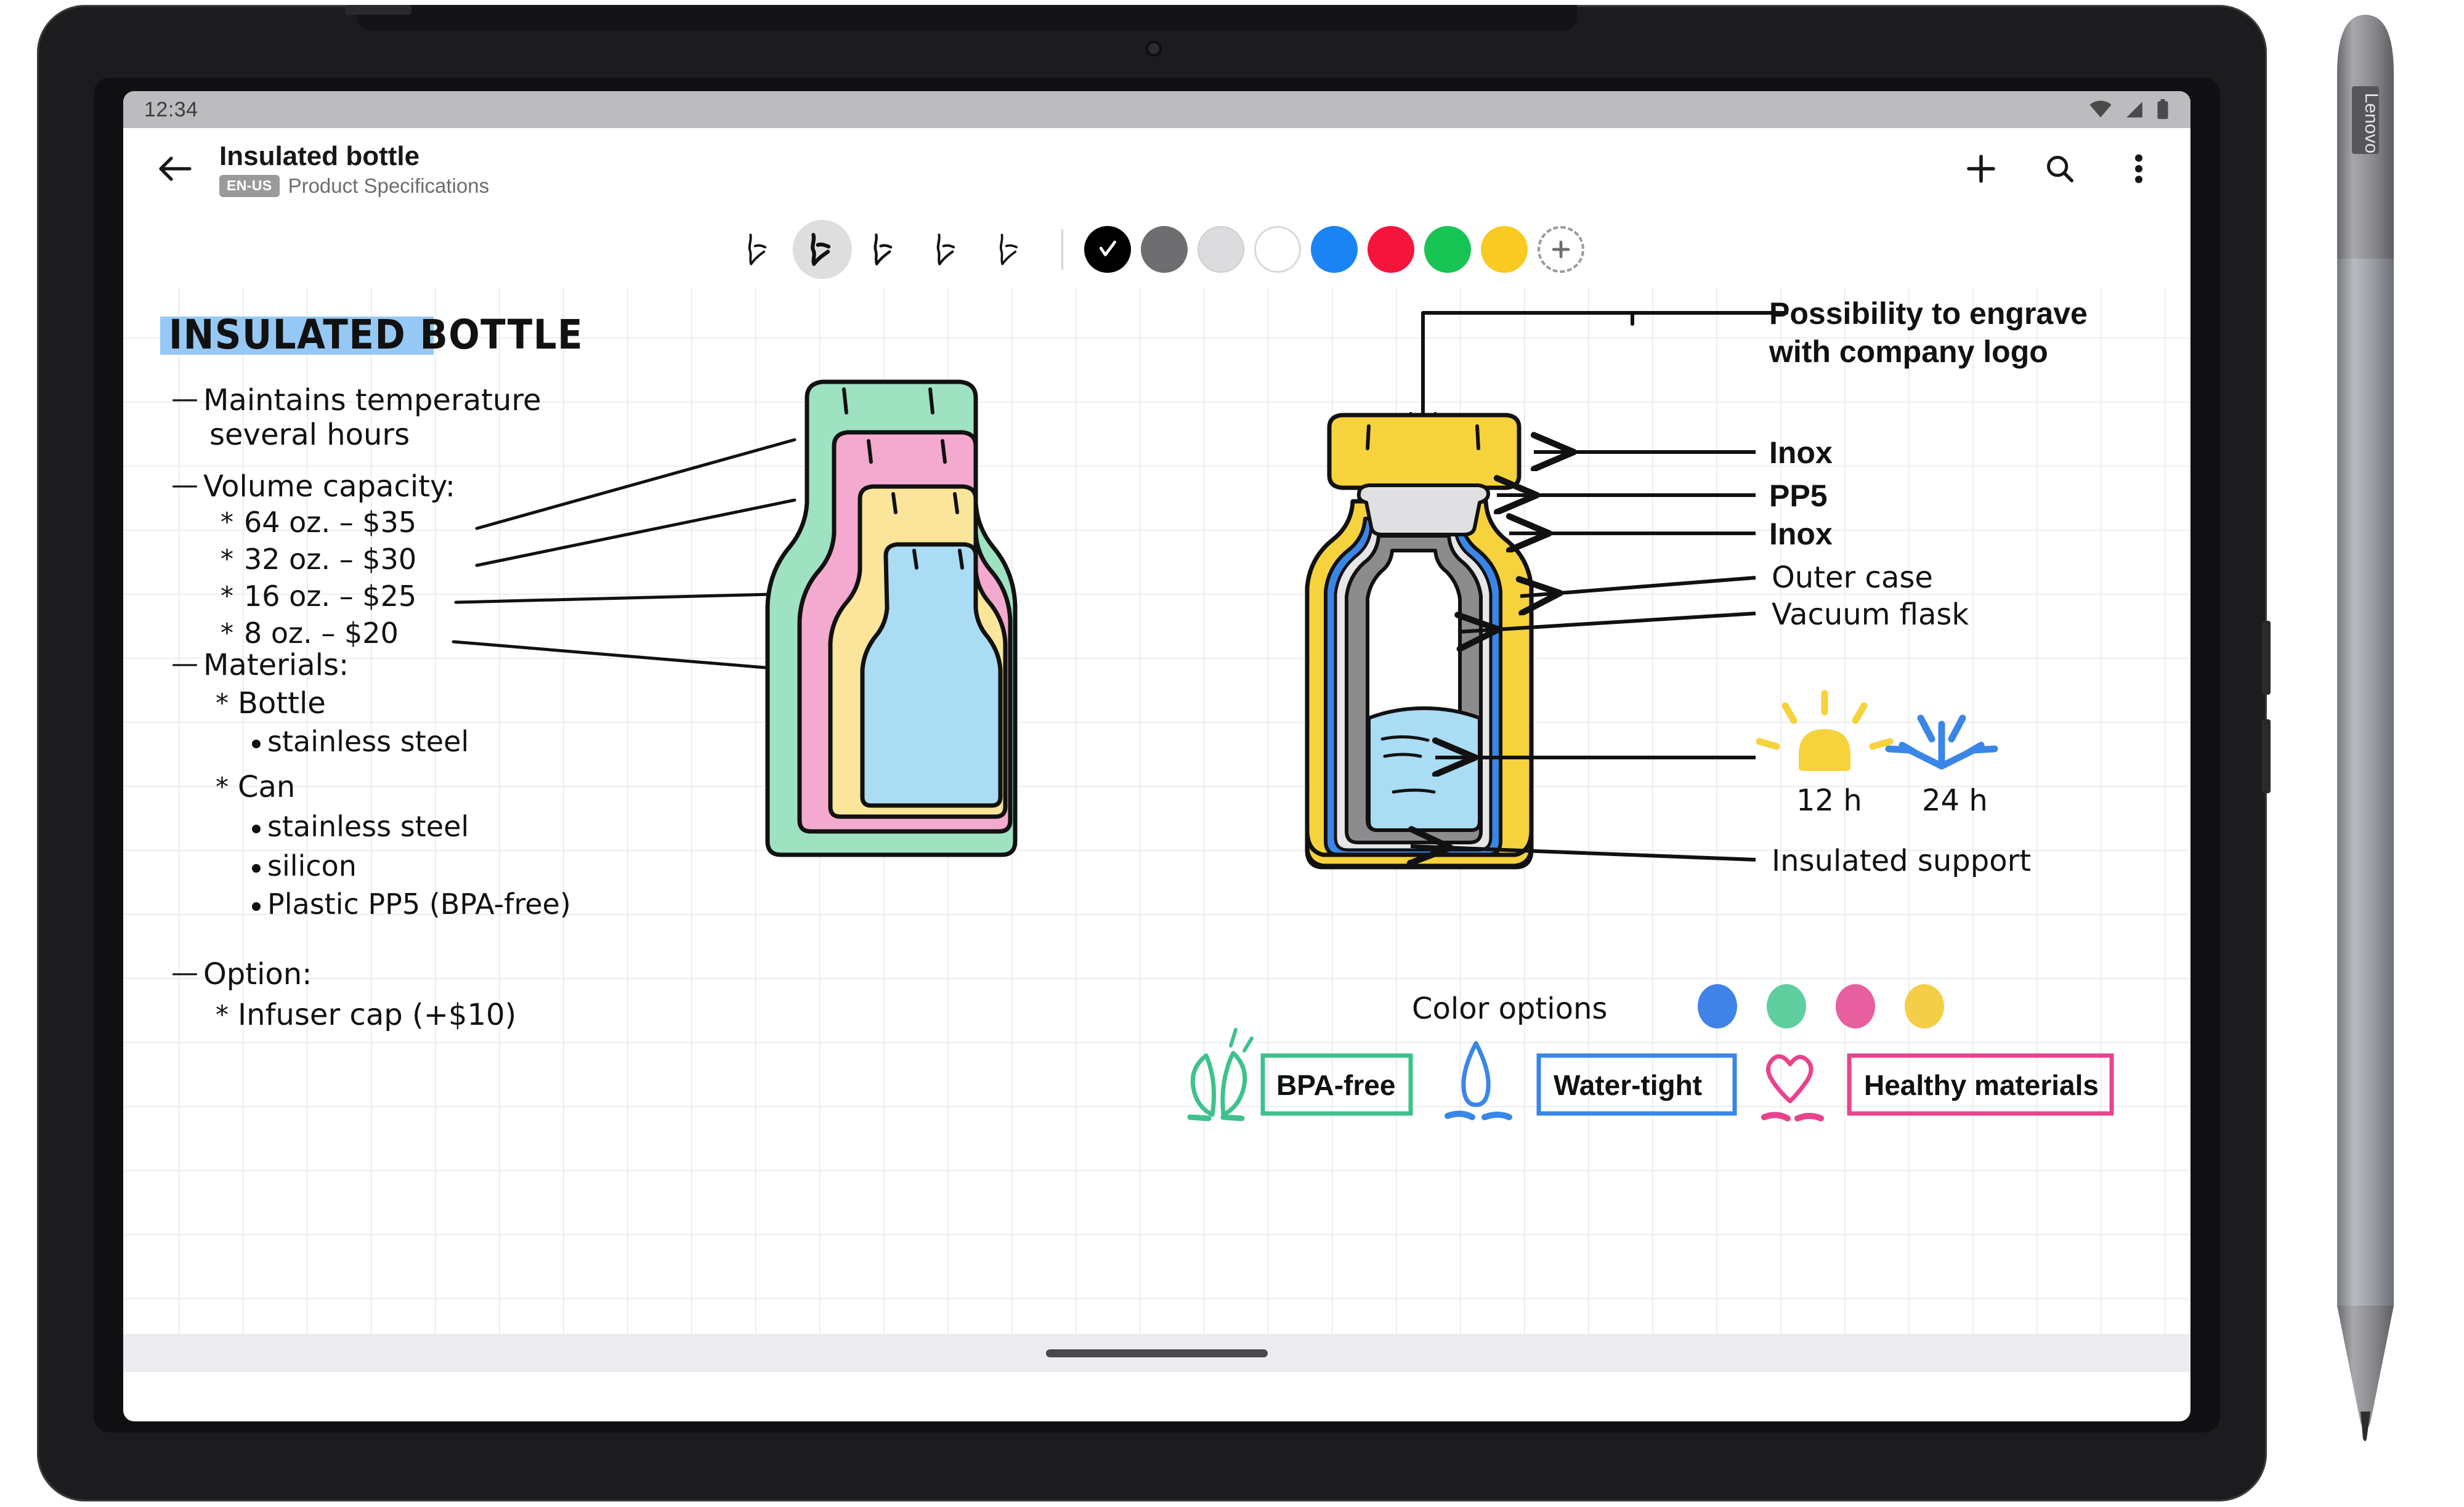 This screenshot has height=1507, width=2464. Describe the element at coordinates (377, 1015) in the screenshot. I see `option-item-1: Infuser cap (+$10)` at that location.